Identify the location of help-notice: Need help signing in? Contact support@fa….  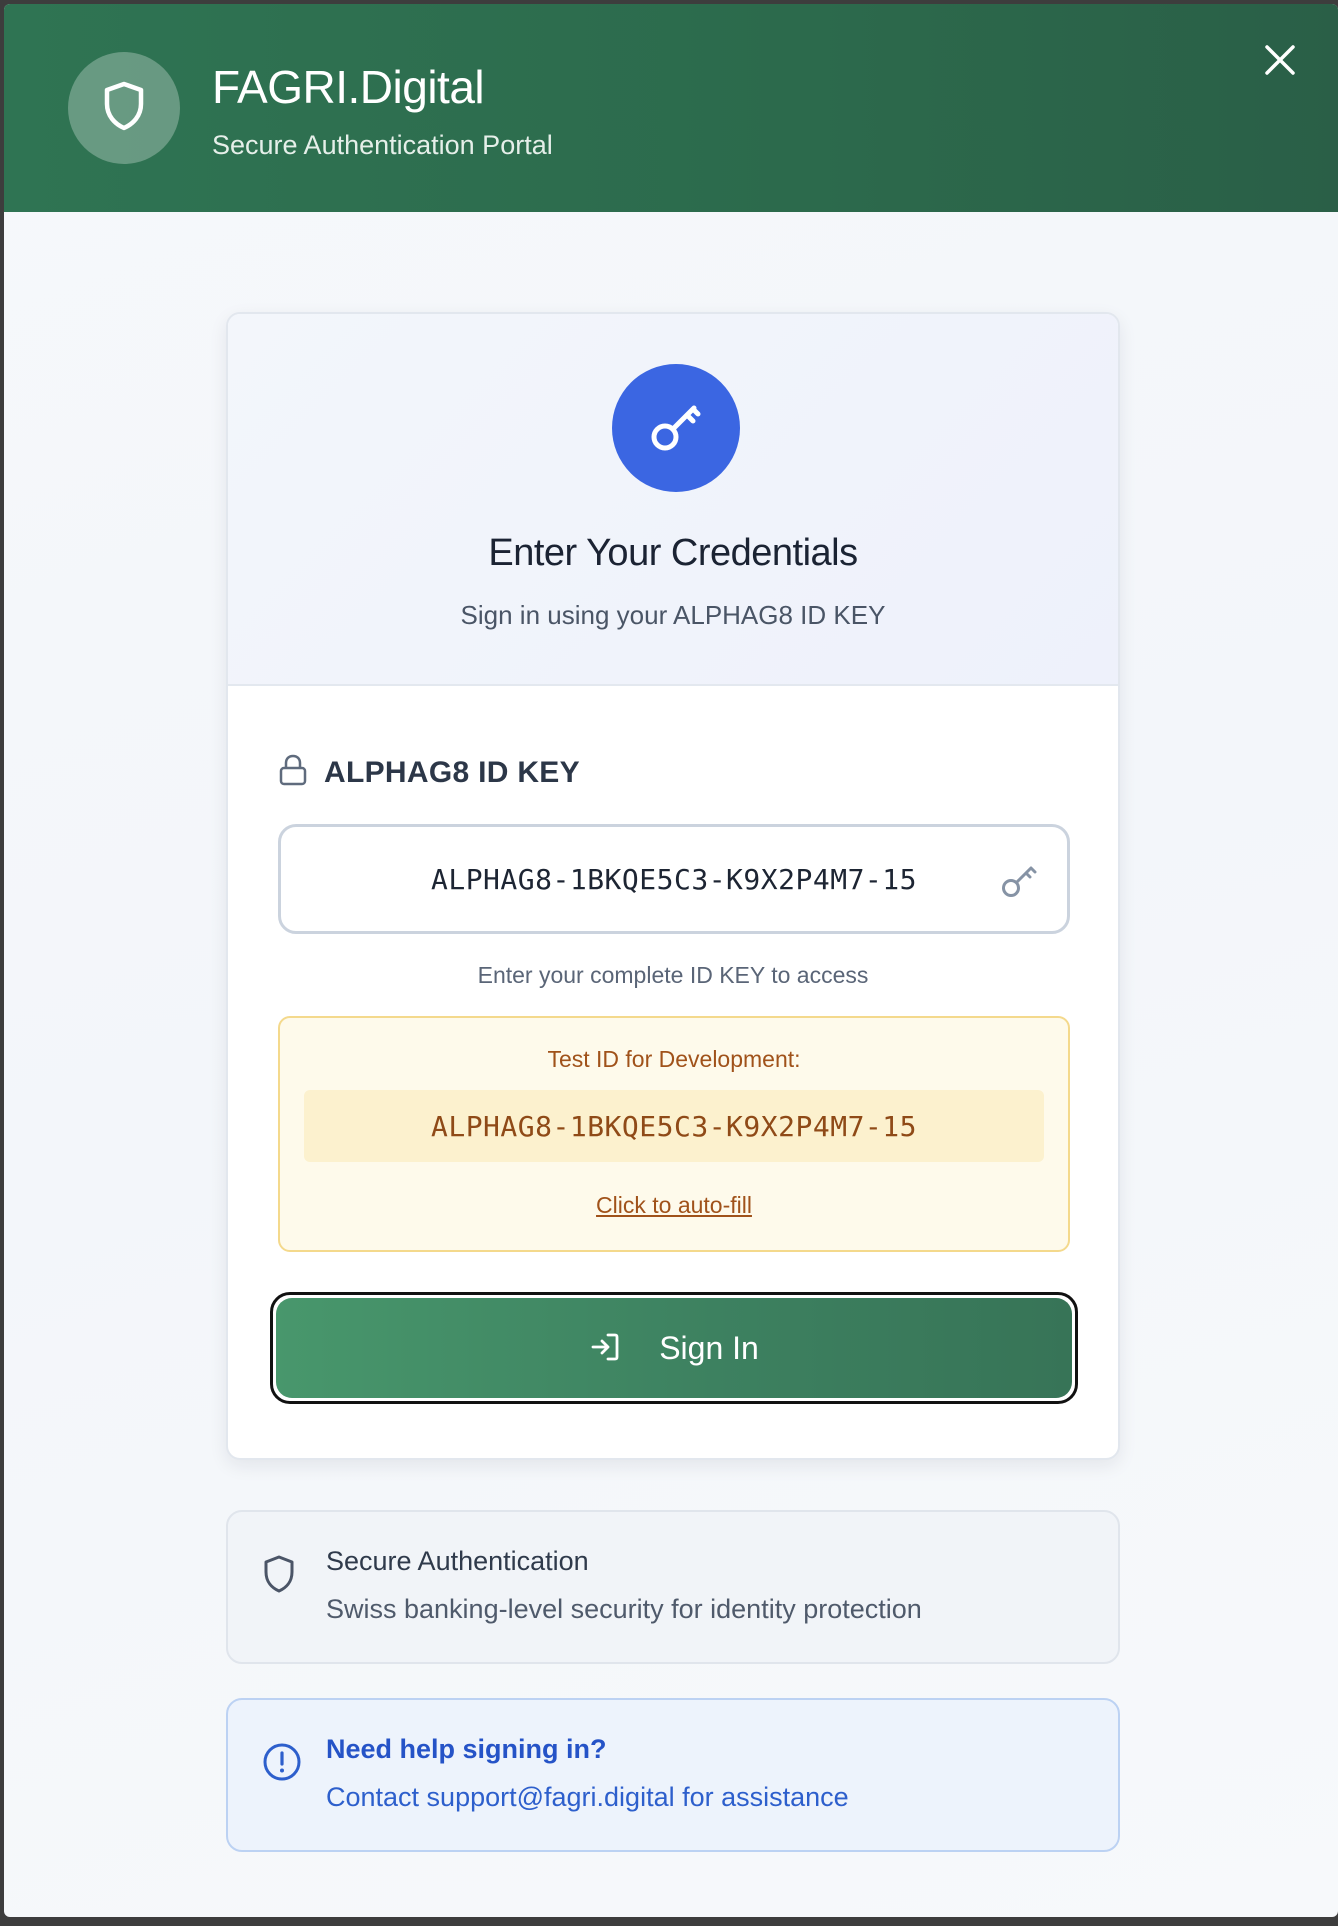
(673, 1775).